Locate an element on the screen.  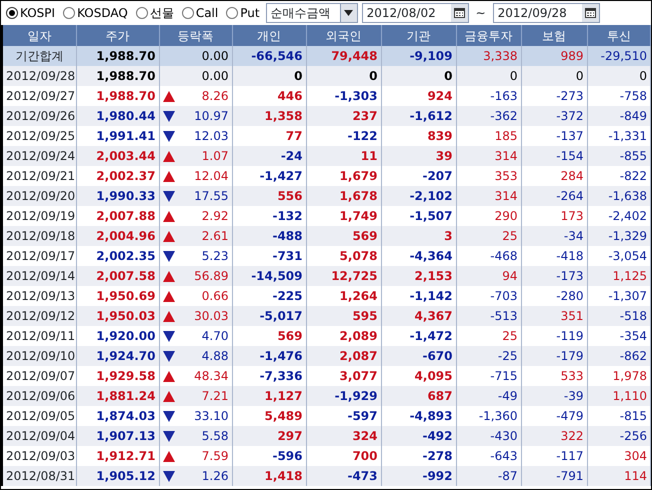
table-cell: 595 is located at coordinates (343, 316).